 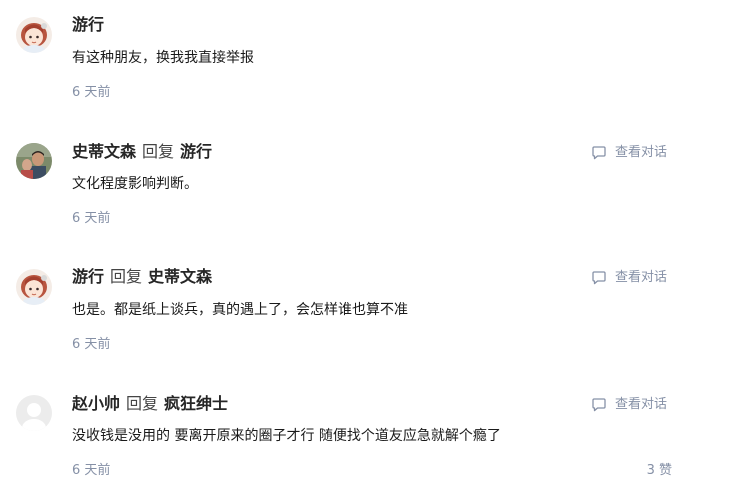 I want to click on reply-to-name: 游行, so click(x=196, y=151).